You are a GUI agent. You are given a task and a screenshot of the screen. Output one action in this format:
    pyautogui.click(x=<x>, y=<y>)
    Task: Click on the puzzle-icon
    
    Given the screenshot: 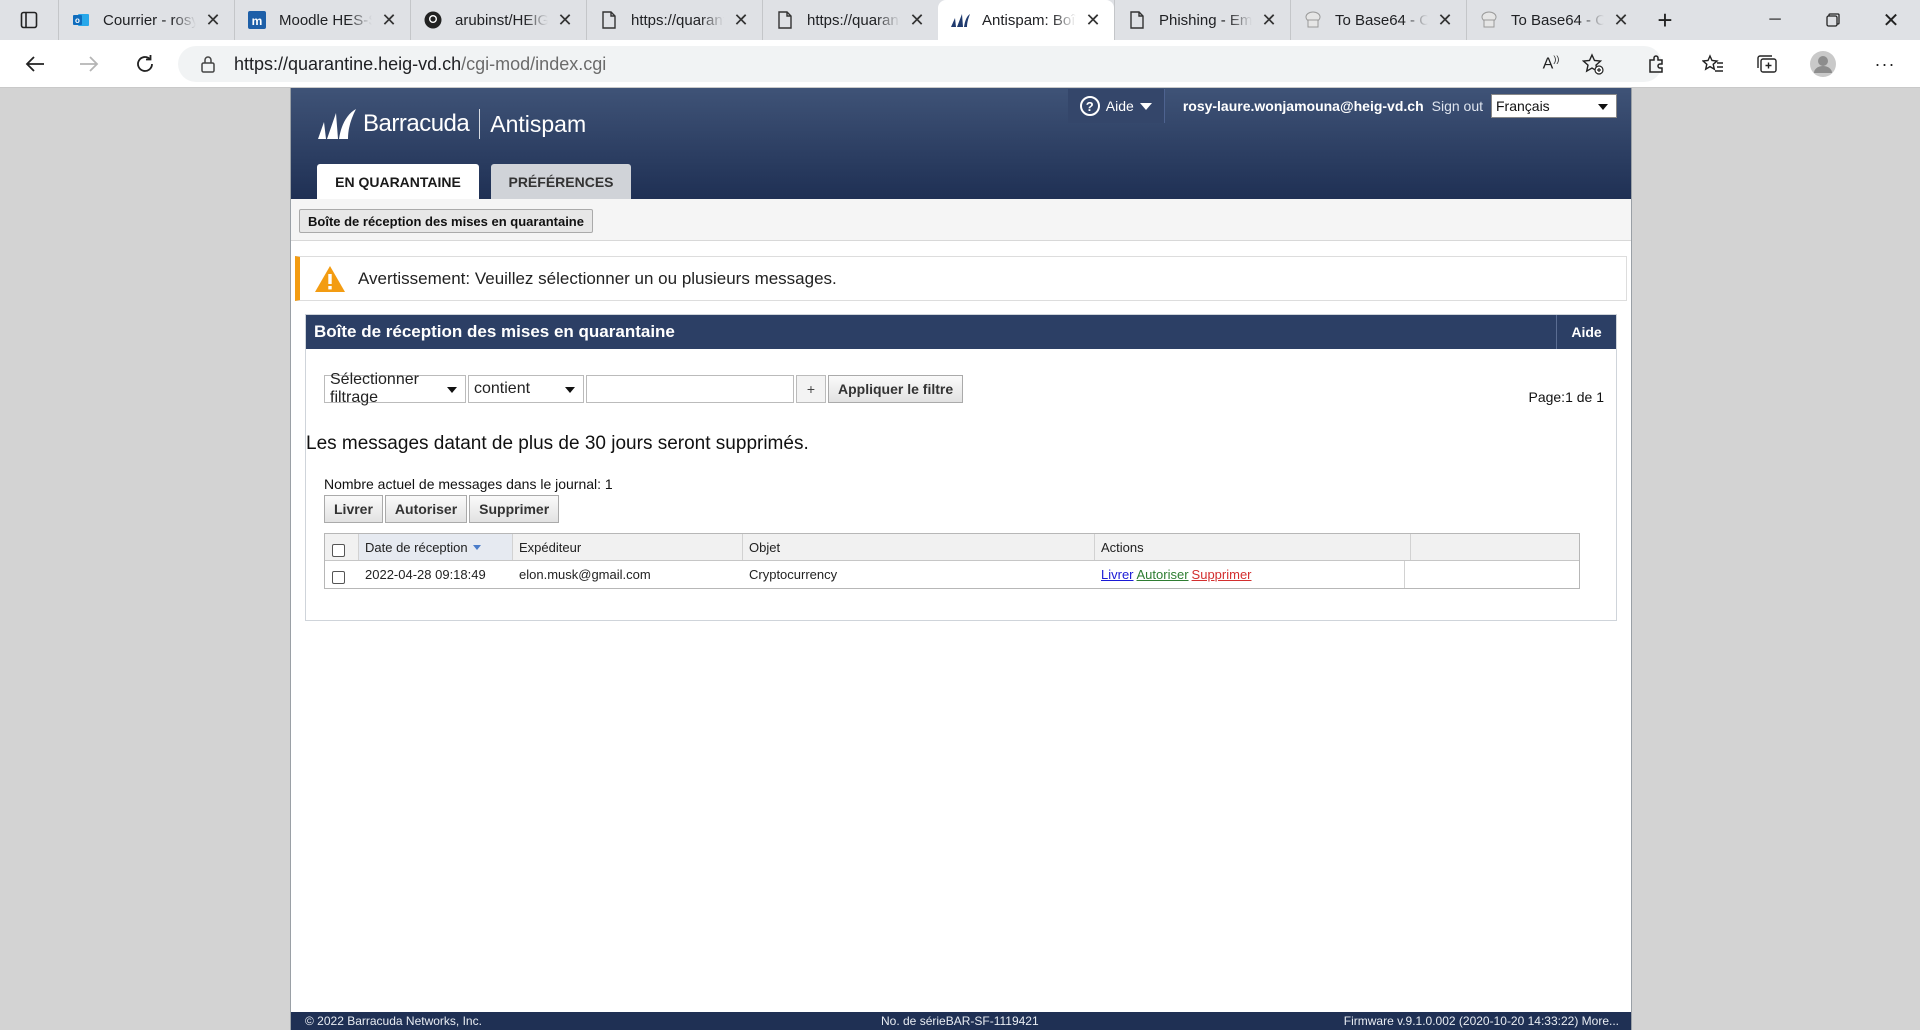 What is the action you would take?
    pyautogui.click(x=1656, y=64)
    